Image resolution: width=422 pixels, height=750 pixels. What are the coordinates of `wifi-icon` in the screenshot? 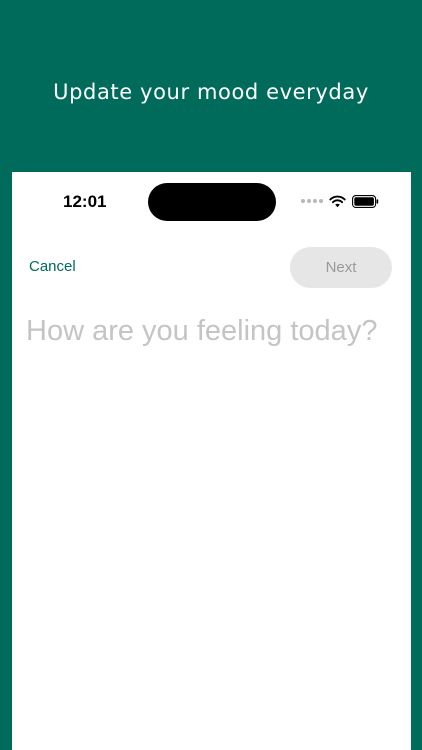 It's located at (337, 201).